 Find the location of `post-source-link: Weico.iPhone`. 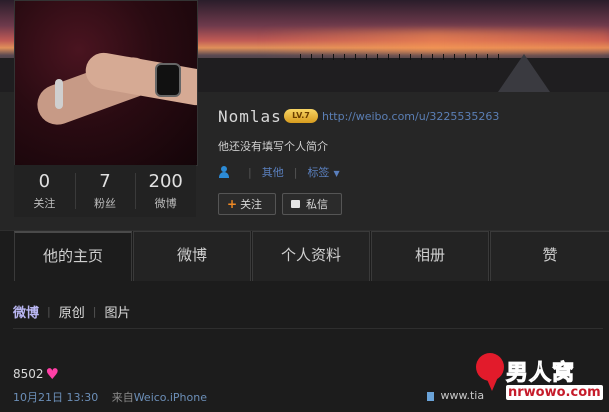

post-source-link: Weico.iPhone is located at coordinates (170, 397).